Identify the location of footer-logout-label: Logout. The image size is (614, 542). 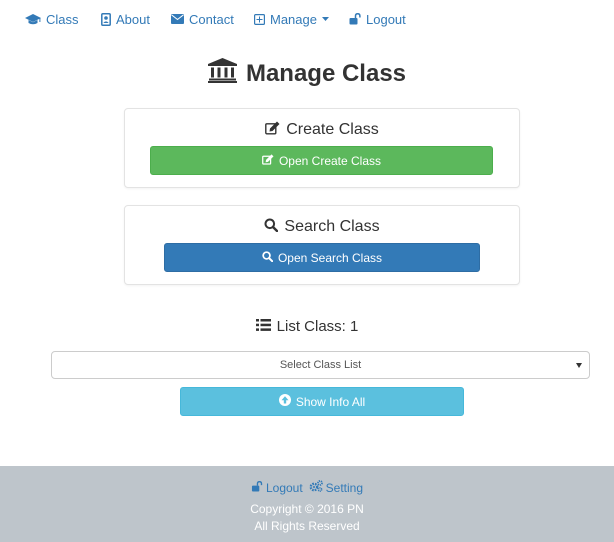
(284, 487).